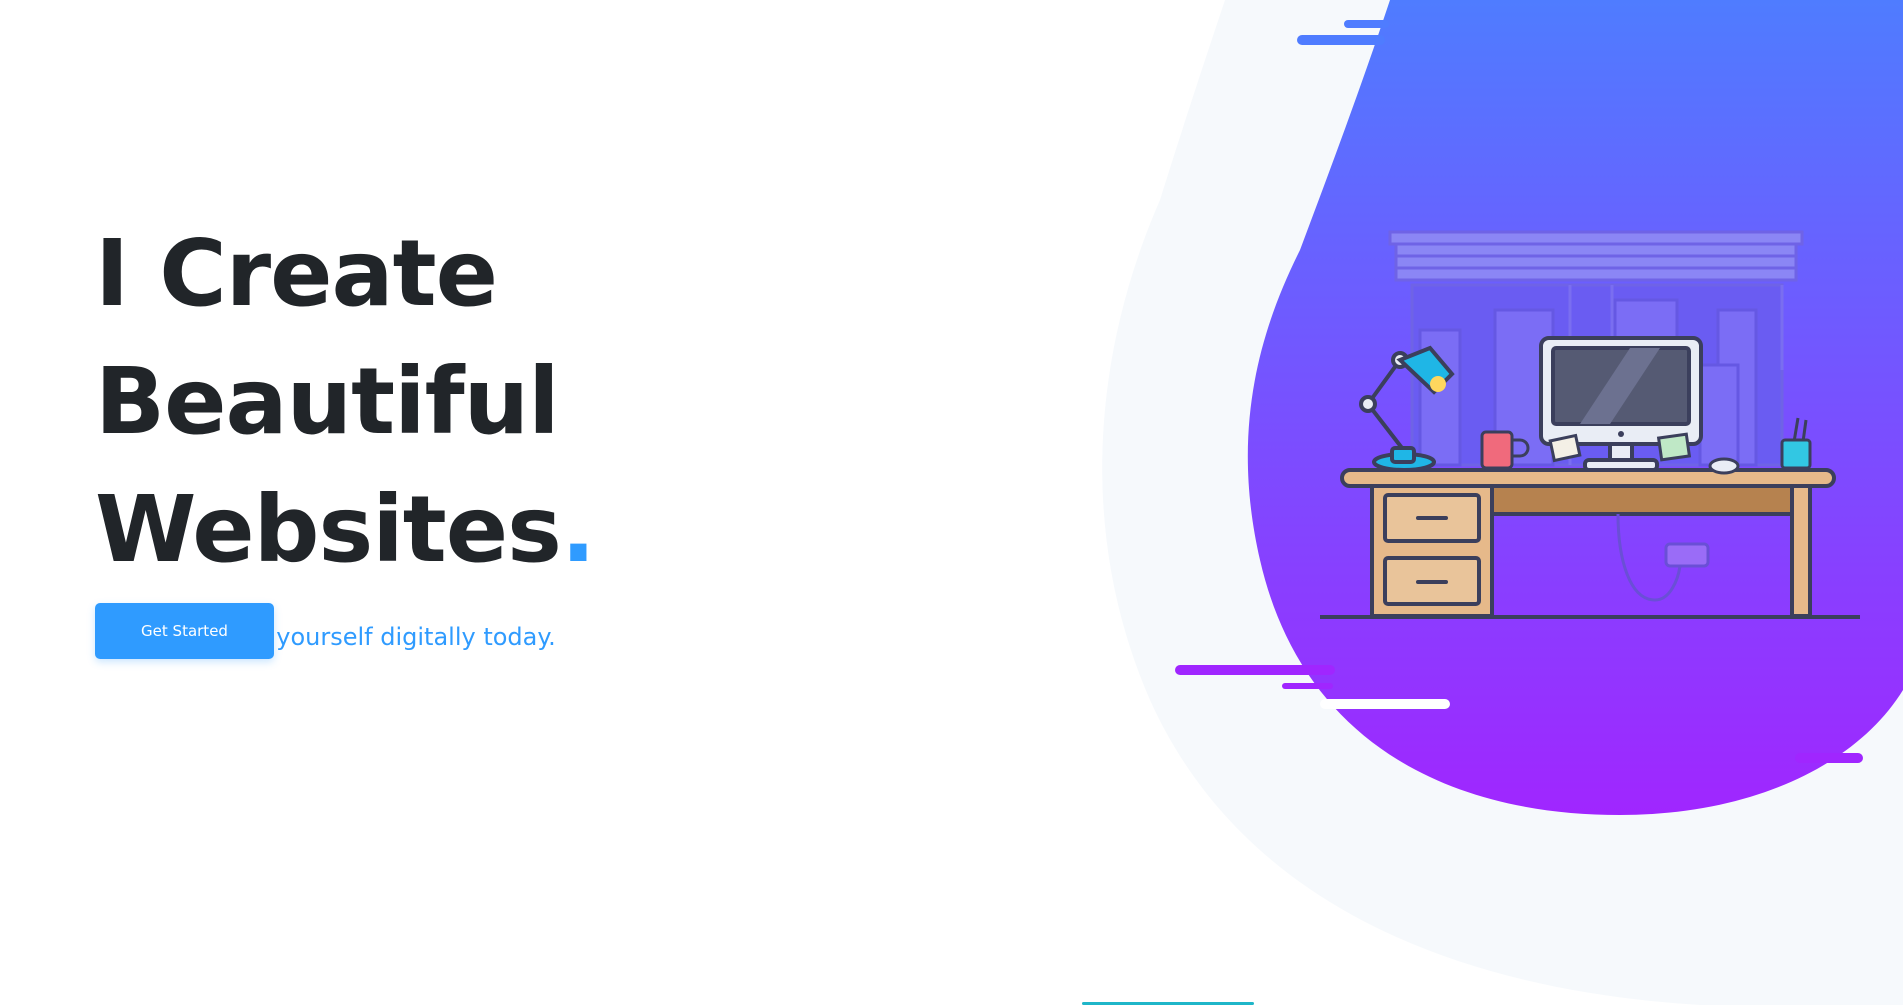 The height and width of the screenshot is (1005, 1903). I want to click on mouse, so click(1724, 466).